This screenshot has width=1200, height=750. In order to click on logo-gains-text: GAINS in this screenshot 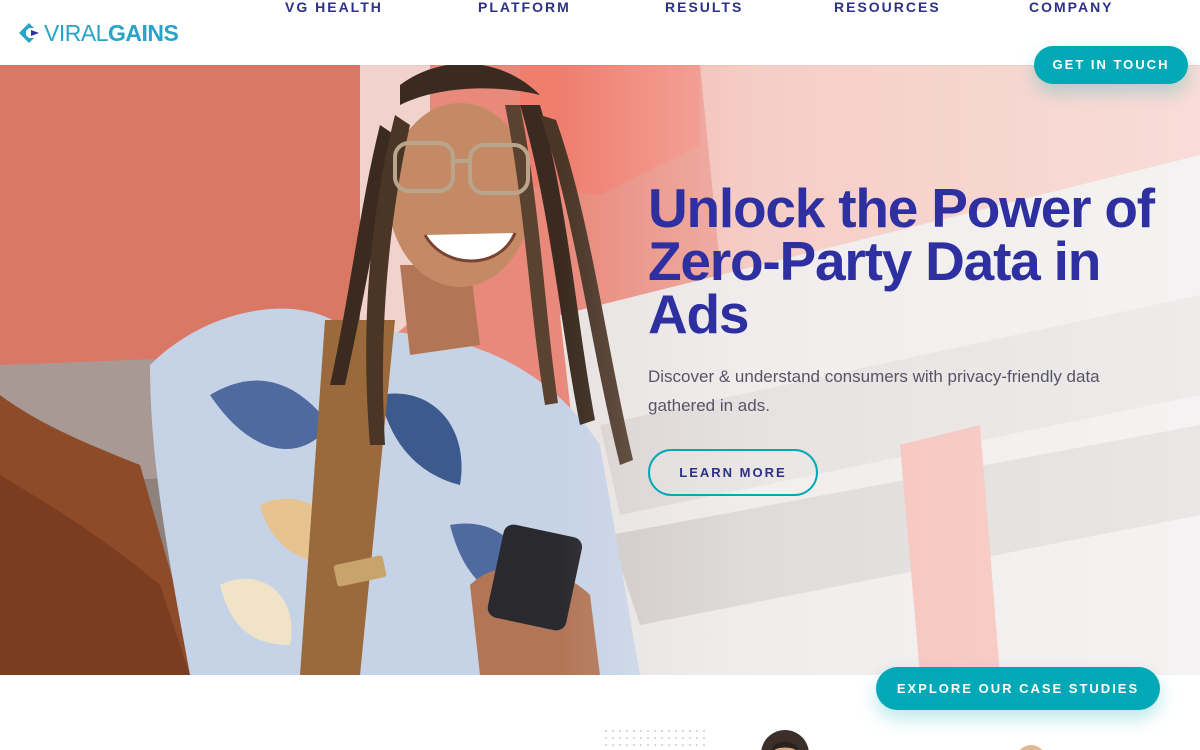, I will do `click(143, 33)`.